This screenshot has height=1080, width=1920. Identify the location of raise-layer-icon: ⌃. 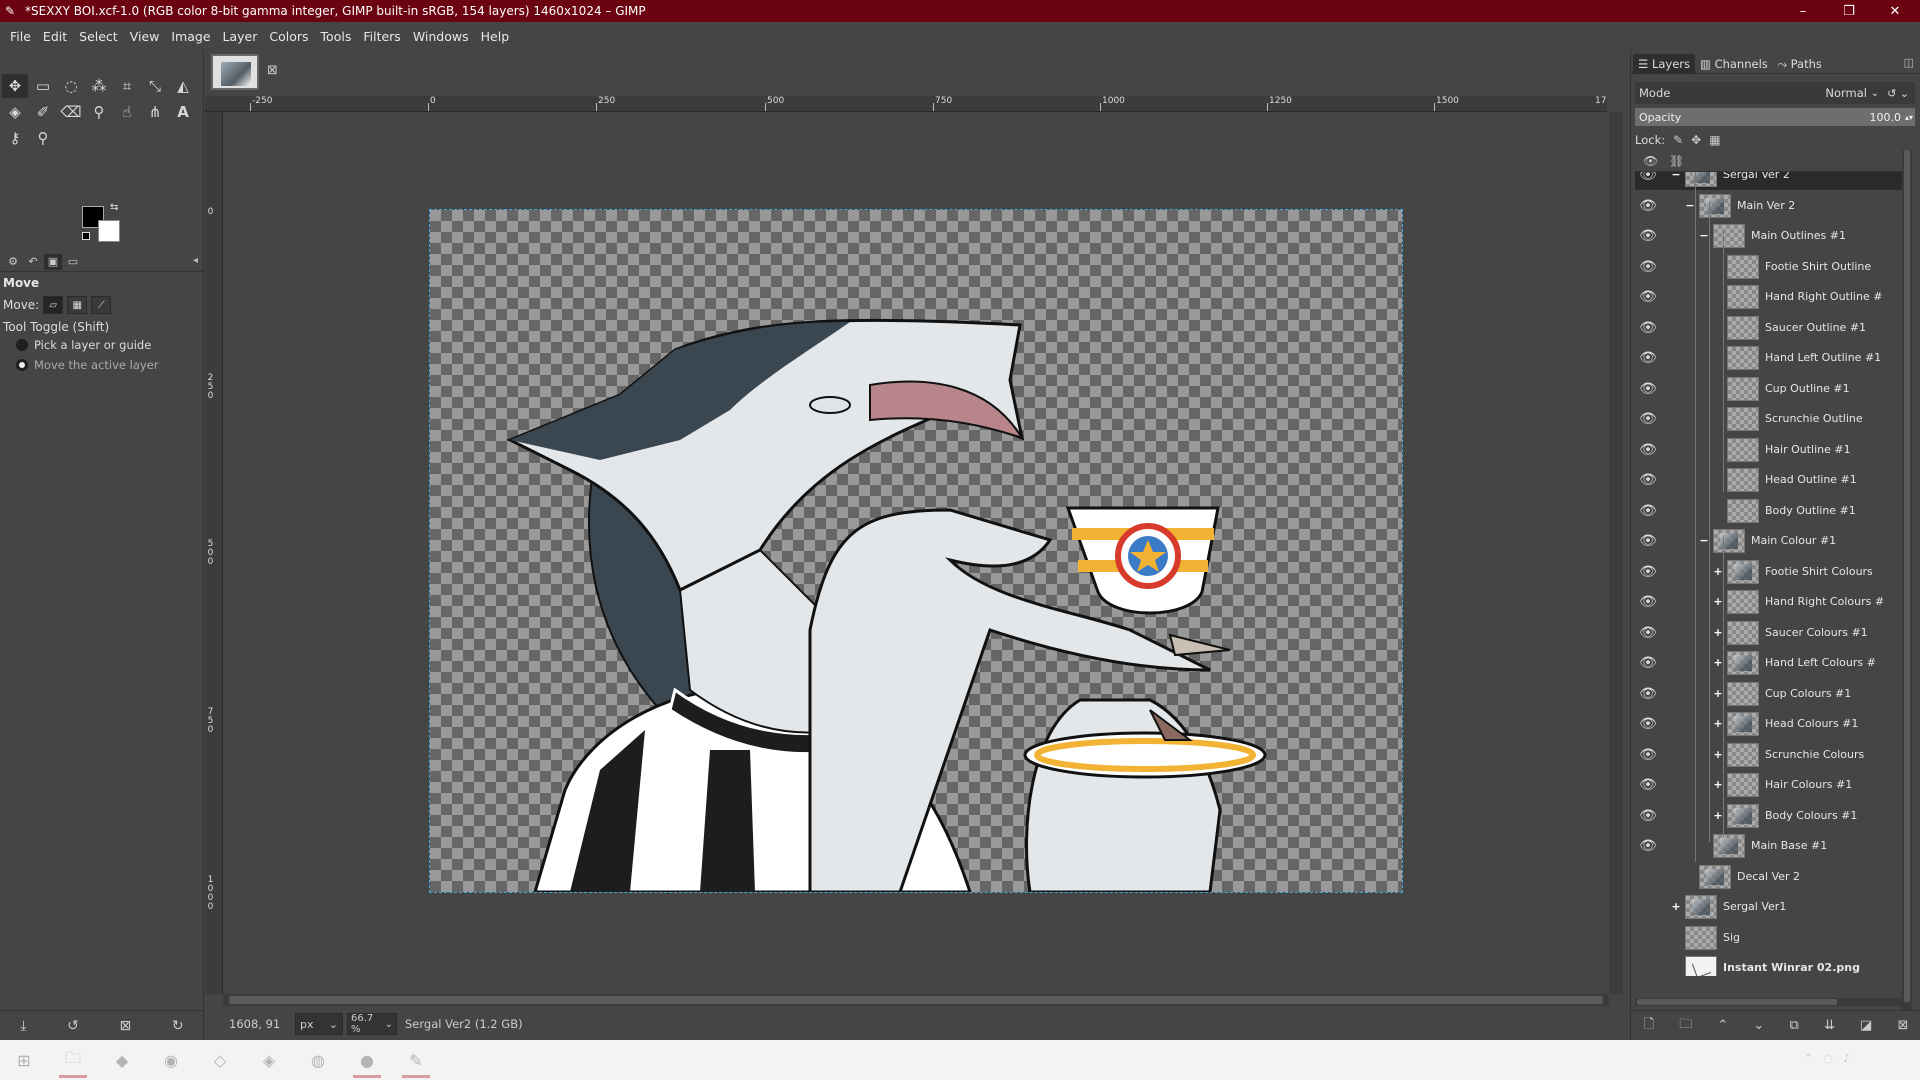
(1722, 1025).